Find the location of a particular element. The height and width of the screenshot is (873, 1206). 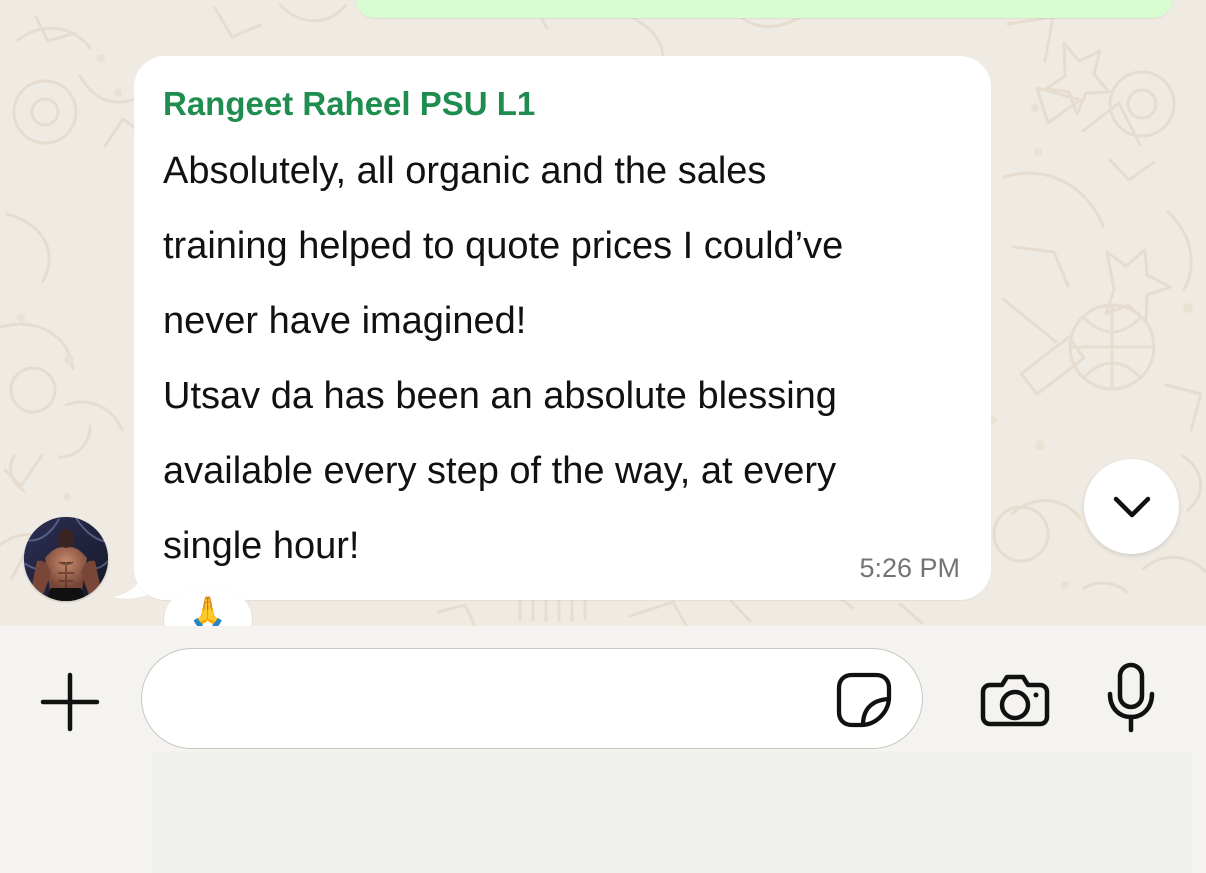

message-reaction: 🙏 is located at coordinates (208, 608).